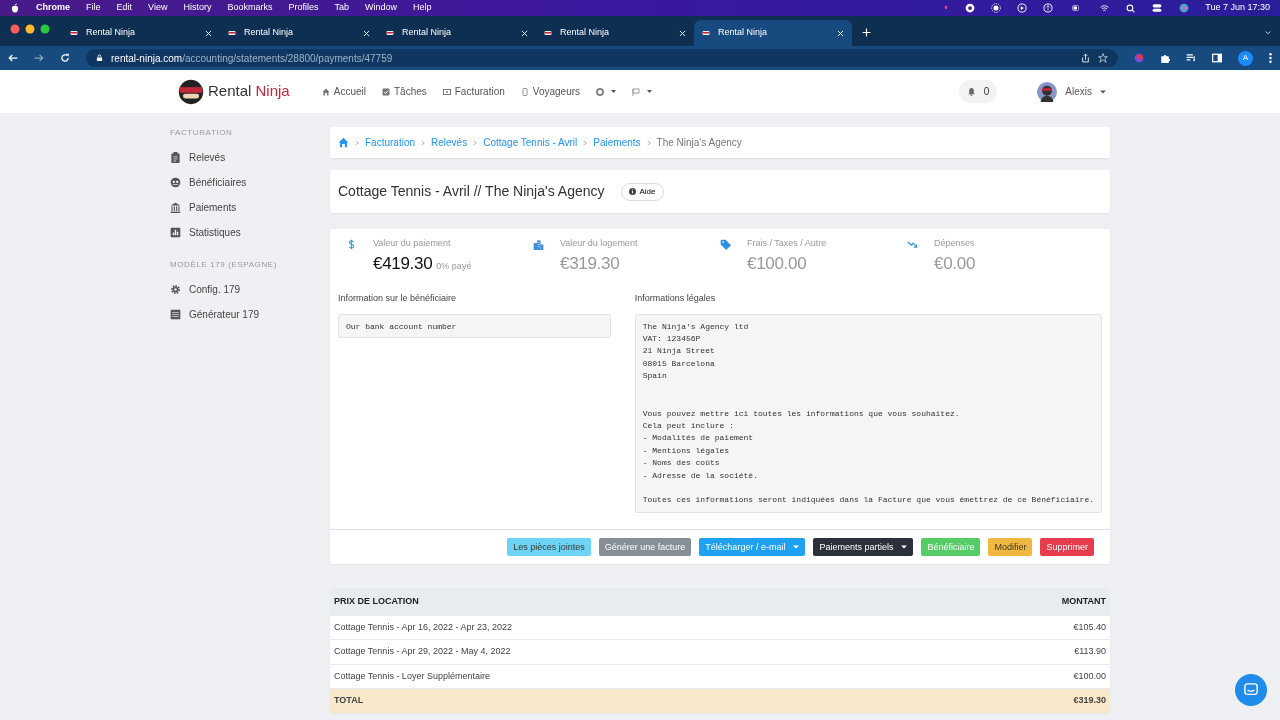 This screenshot has width=1280, height=720. What do you see at coordinates (250, 8) in the screenshot?
I see `menu-item: Bookmarks` at bounding box center [250, 8].